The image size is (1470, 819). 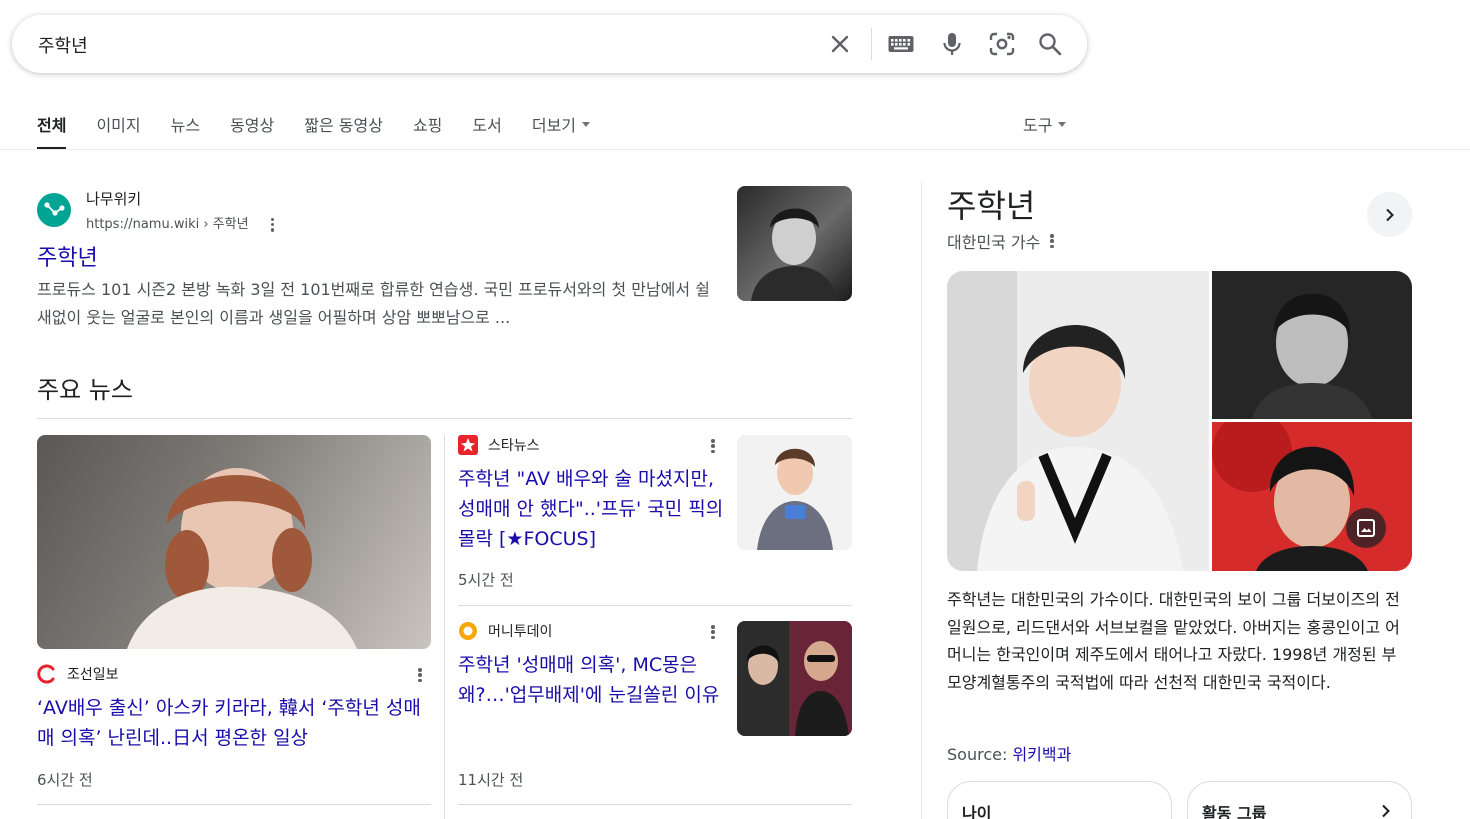 I want to click on result-url: https://namu.wiki › 주학년, so click(x=180, y=222).